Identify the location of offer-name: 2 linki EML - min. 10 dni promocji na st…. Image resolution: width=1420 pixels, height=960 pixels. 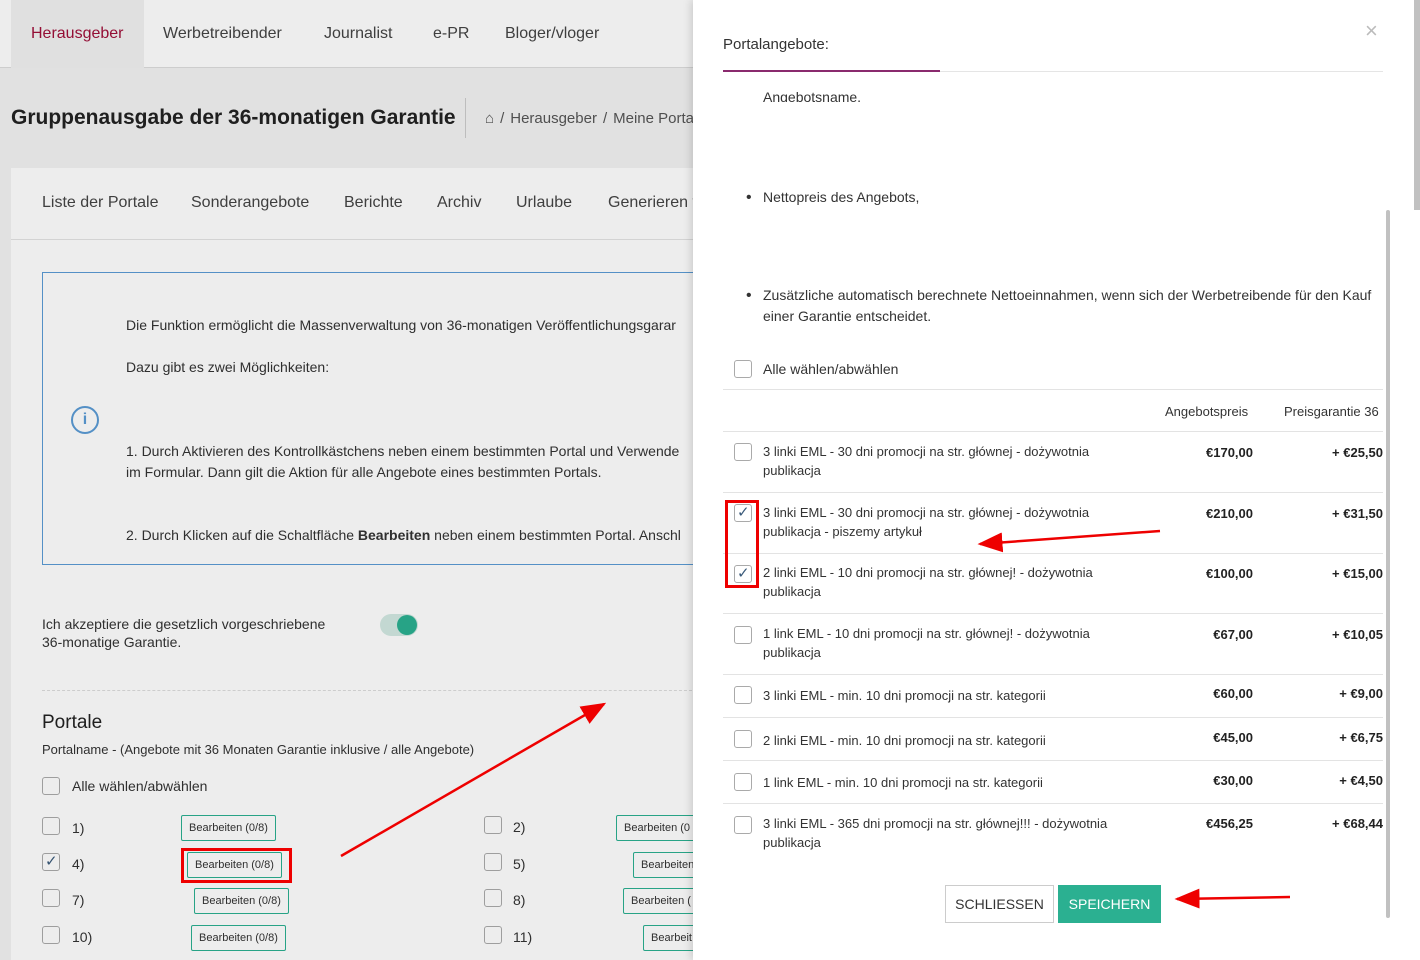
(904, 740).